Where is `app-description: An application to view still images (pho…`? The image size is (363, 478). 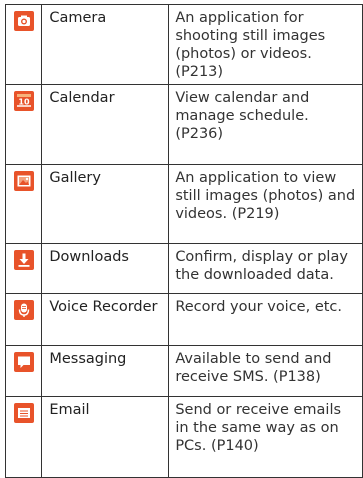
app-description: An application to view still images (pho… is located at coordinates (265, 204).